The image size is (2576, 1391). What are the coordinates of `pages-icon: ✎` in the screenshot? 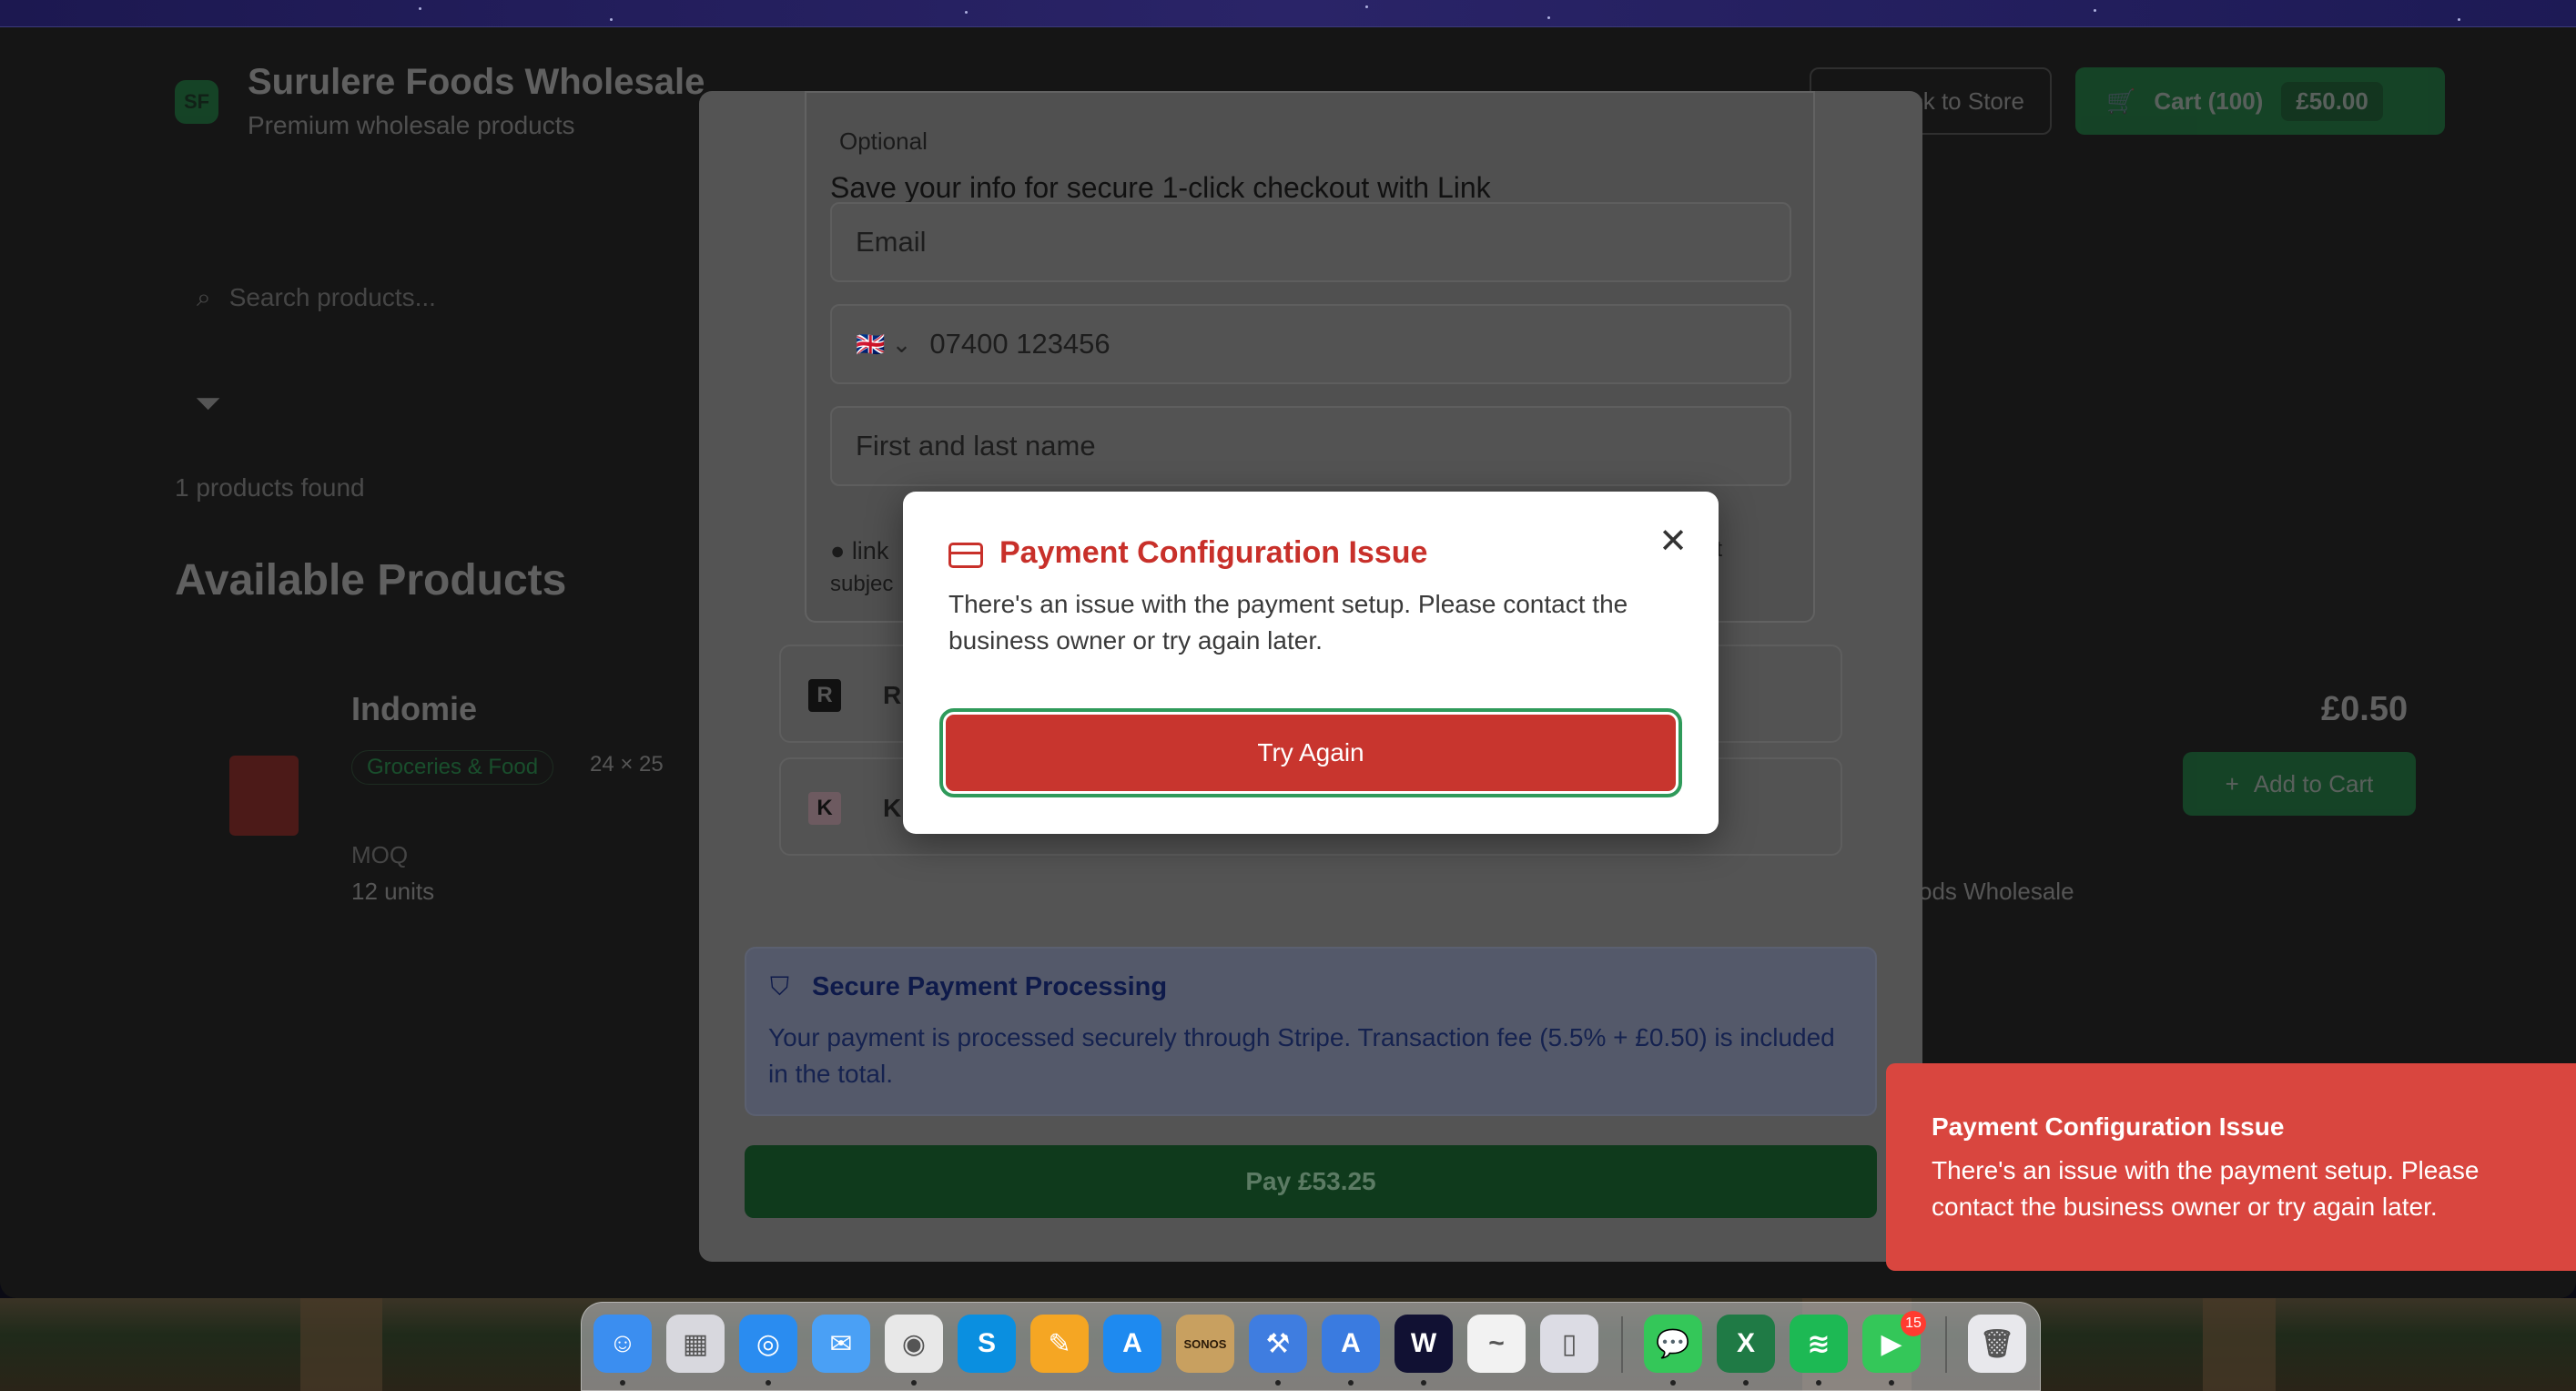 It's located at (1059, 1344).